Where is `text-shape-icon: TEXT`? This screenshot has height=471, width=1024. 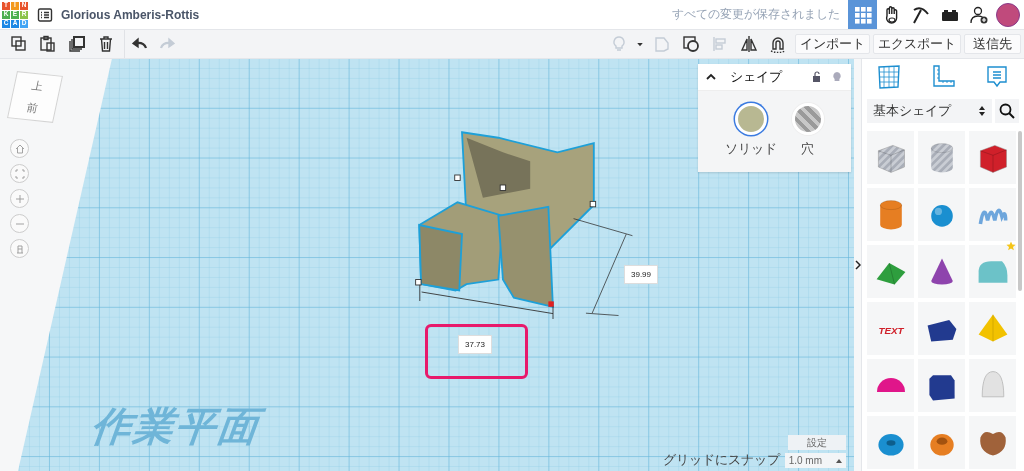
text-shape-icon: TEXT is located at coordinates (890, 328).